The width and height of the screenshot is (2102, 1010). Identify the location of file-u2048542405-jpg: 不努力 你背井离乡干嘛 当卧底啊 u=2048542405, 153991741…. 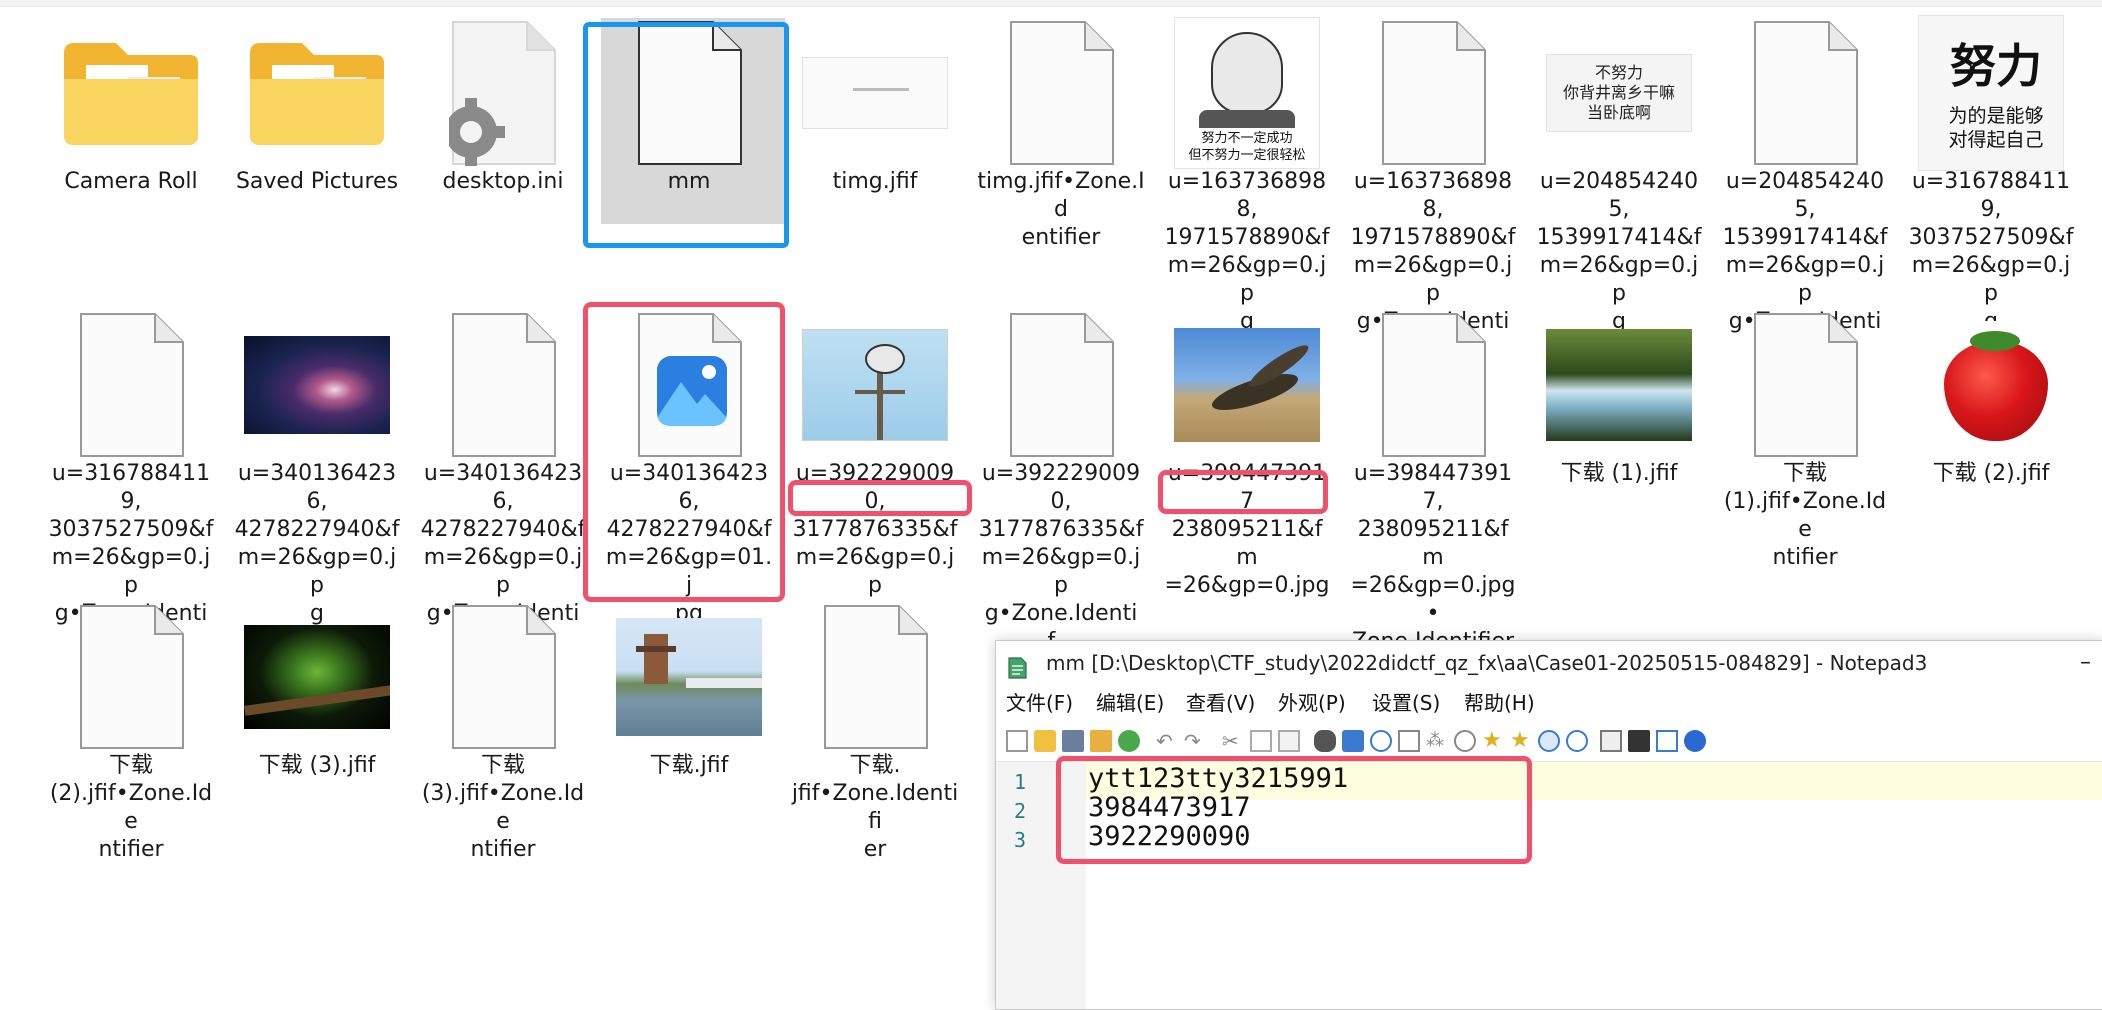
(1619, 167).